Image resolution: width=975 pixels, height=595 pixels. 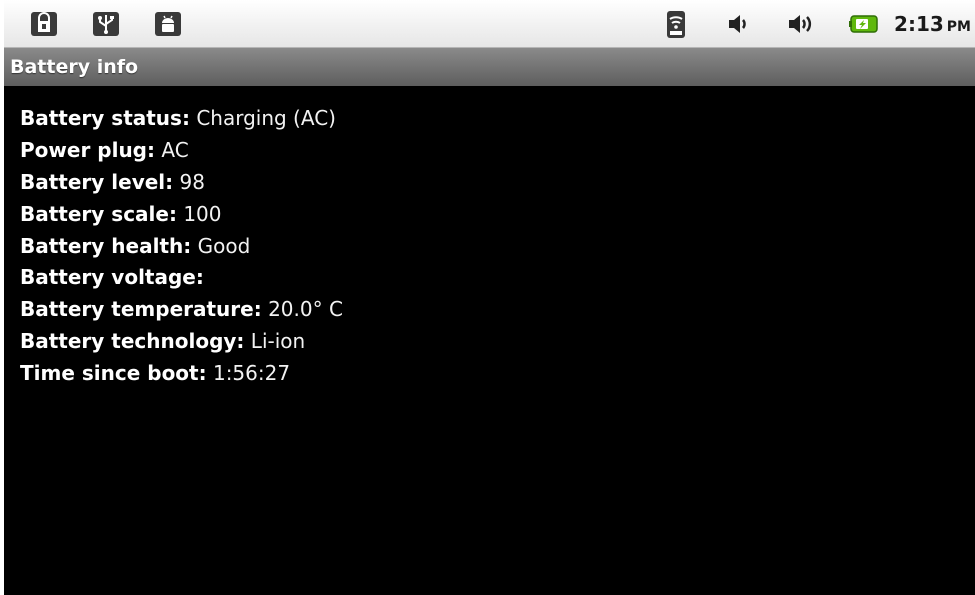 I want to click on info-value: 20.0° C, so click(x=305, y=309).